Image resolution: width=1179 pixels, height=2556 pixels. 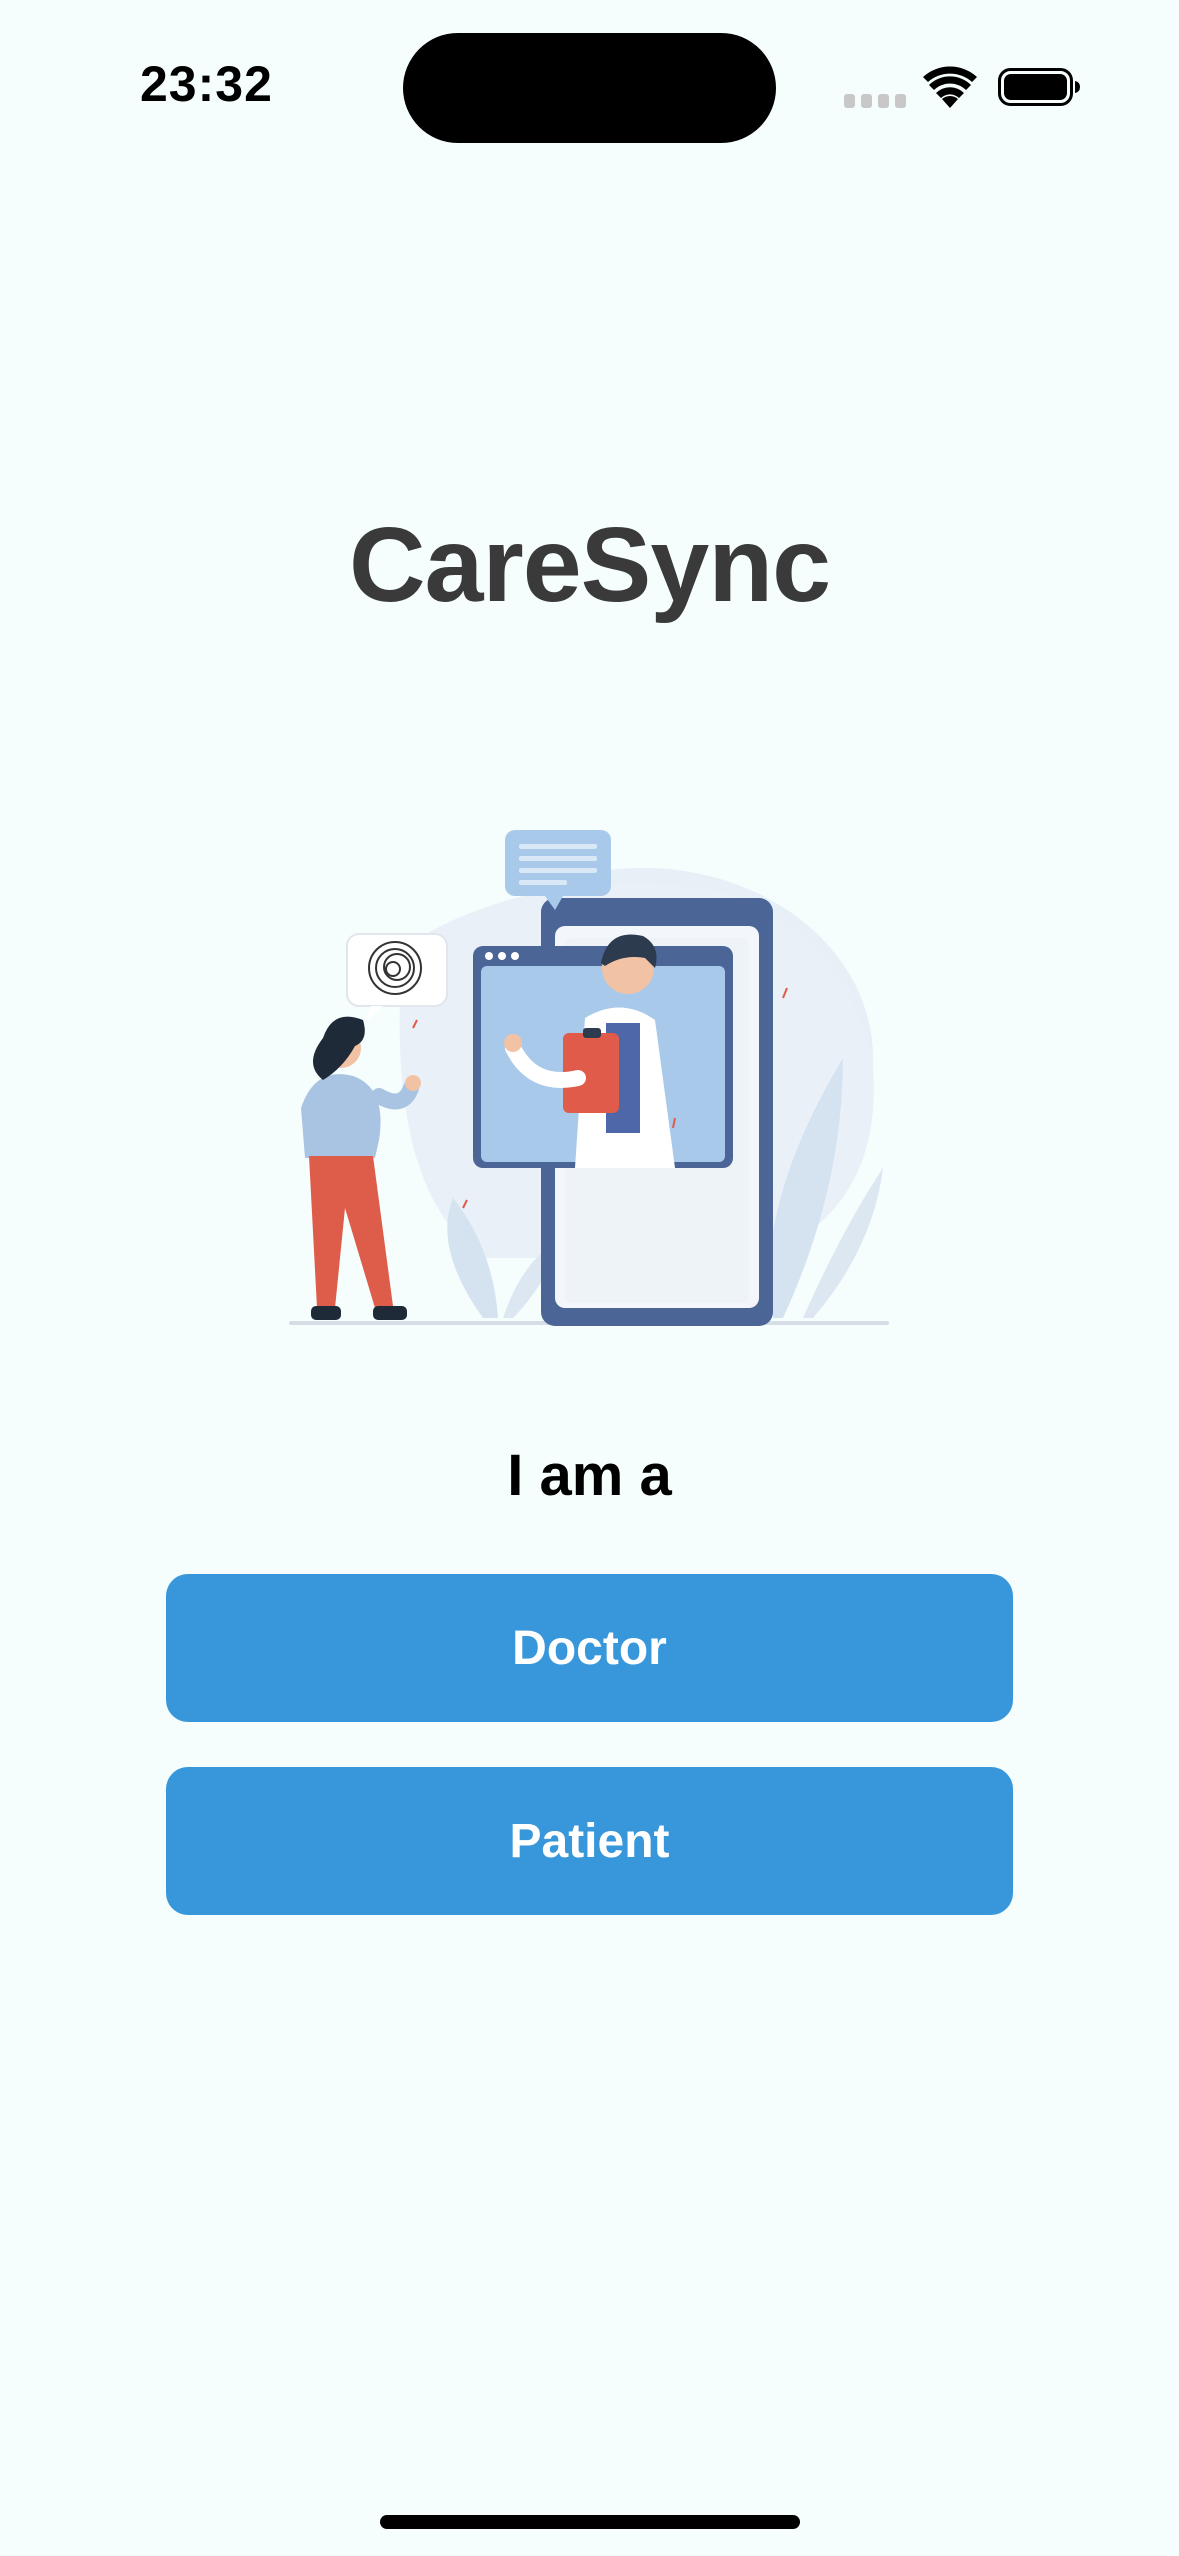 What do you see at coordinates (590, 2522) in the screenshot?
I see `home-indicator` at bounding box center [590, 2522].